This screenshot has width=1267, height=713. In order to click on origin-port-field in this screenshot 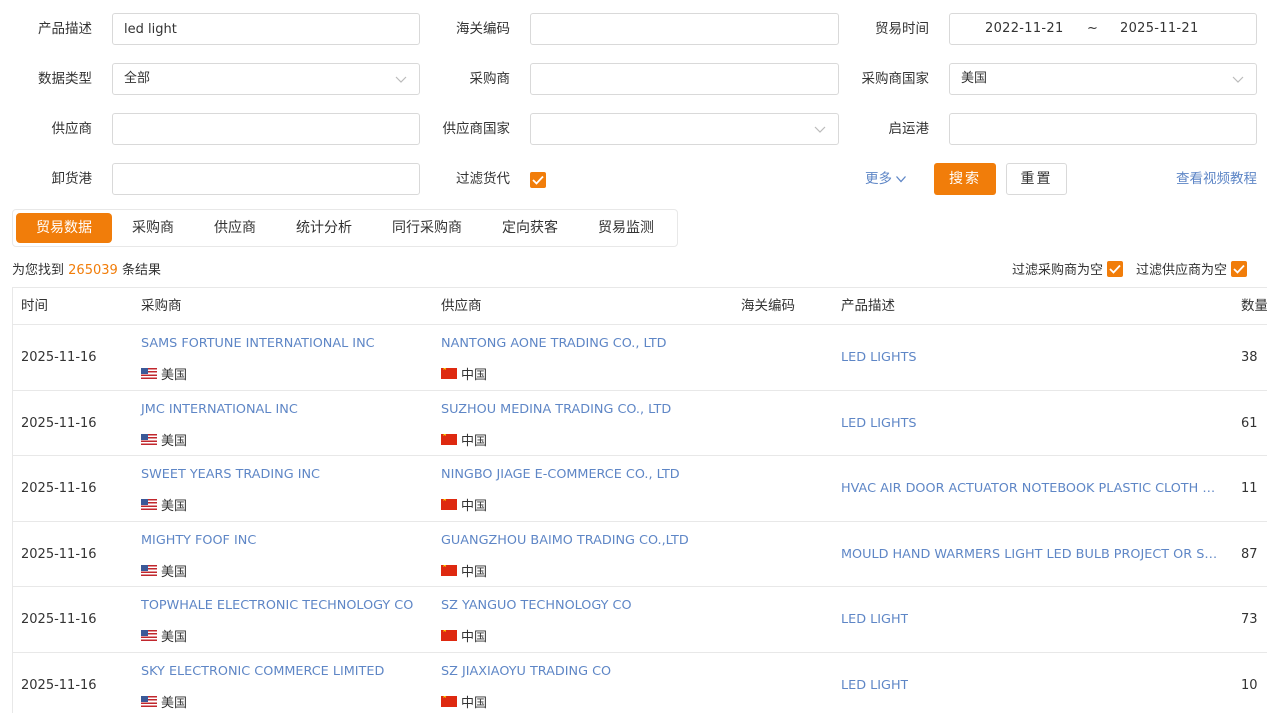, I will do `click(1103, 129)`.